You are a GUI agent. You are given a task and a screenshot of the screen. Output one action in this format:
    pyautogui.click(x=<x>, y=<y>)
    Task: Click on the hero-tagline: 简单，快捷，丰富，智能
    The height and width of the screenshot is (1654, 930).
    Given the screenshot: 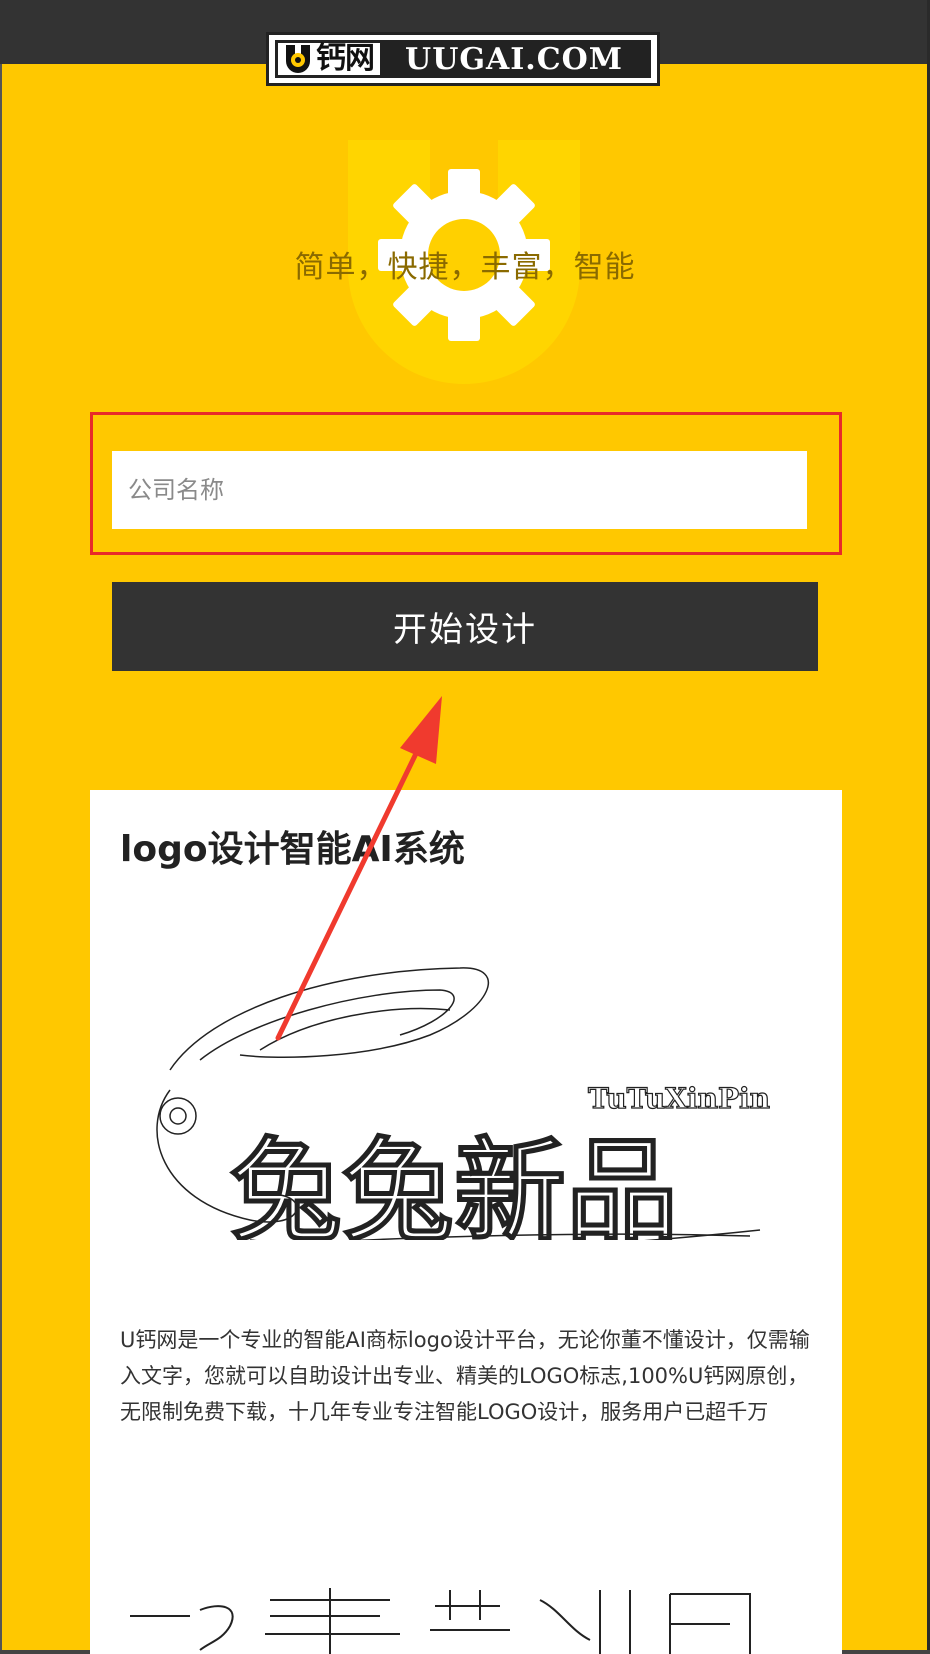 What is the action you would take?
    pyautogui.click(x=465, y=267)
    